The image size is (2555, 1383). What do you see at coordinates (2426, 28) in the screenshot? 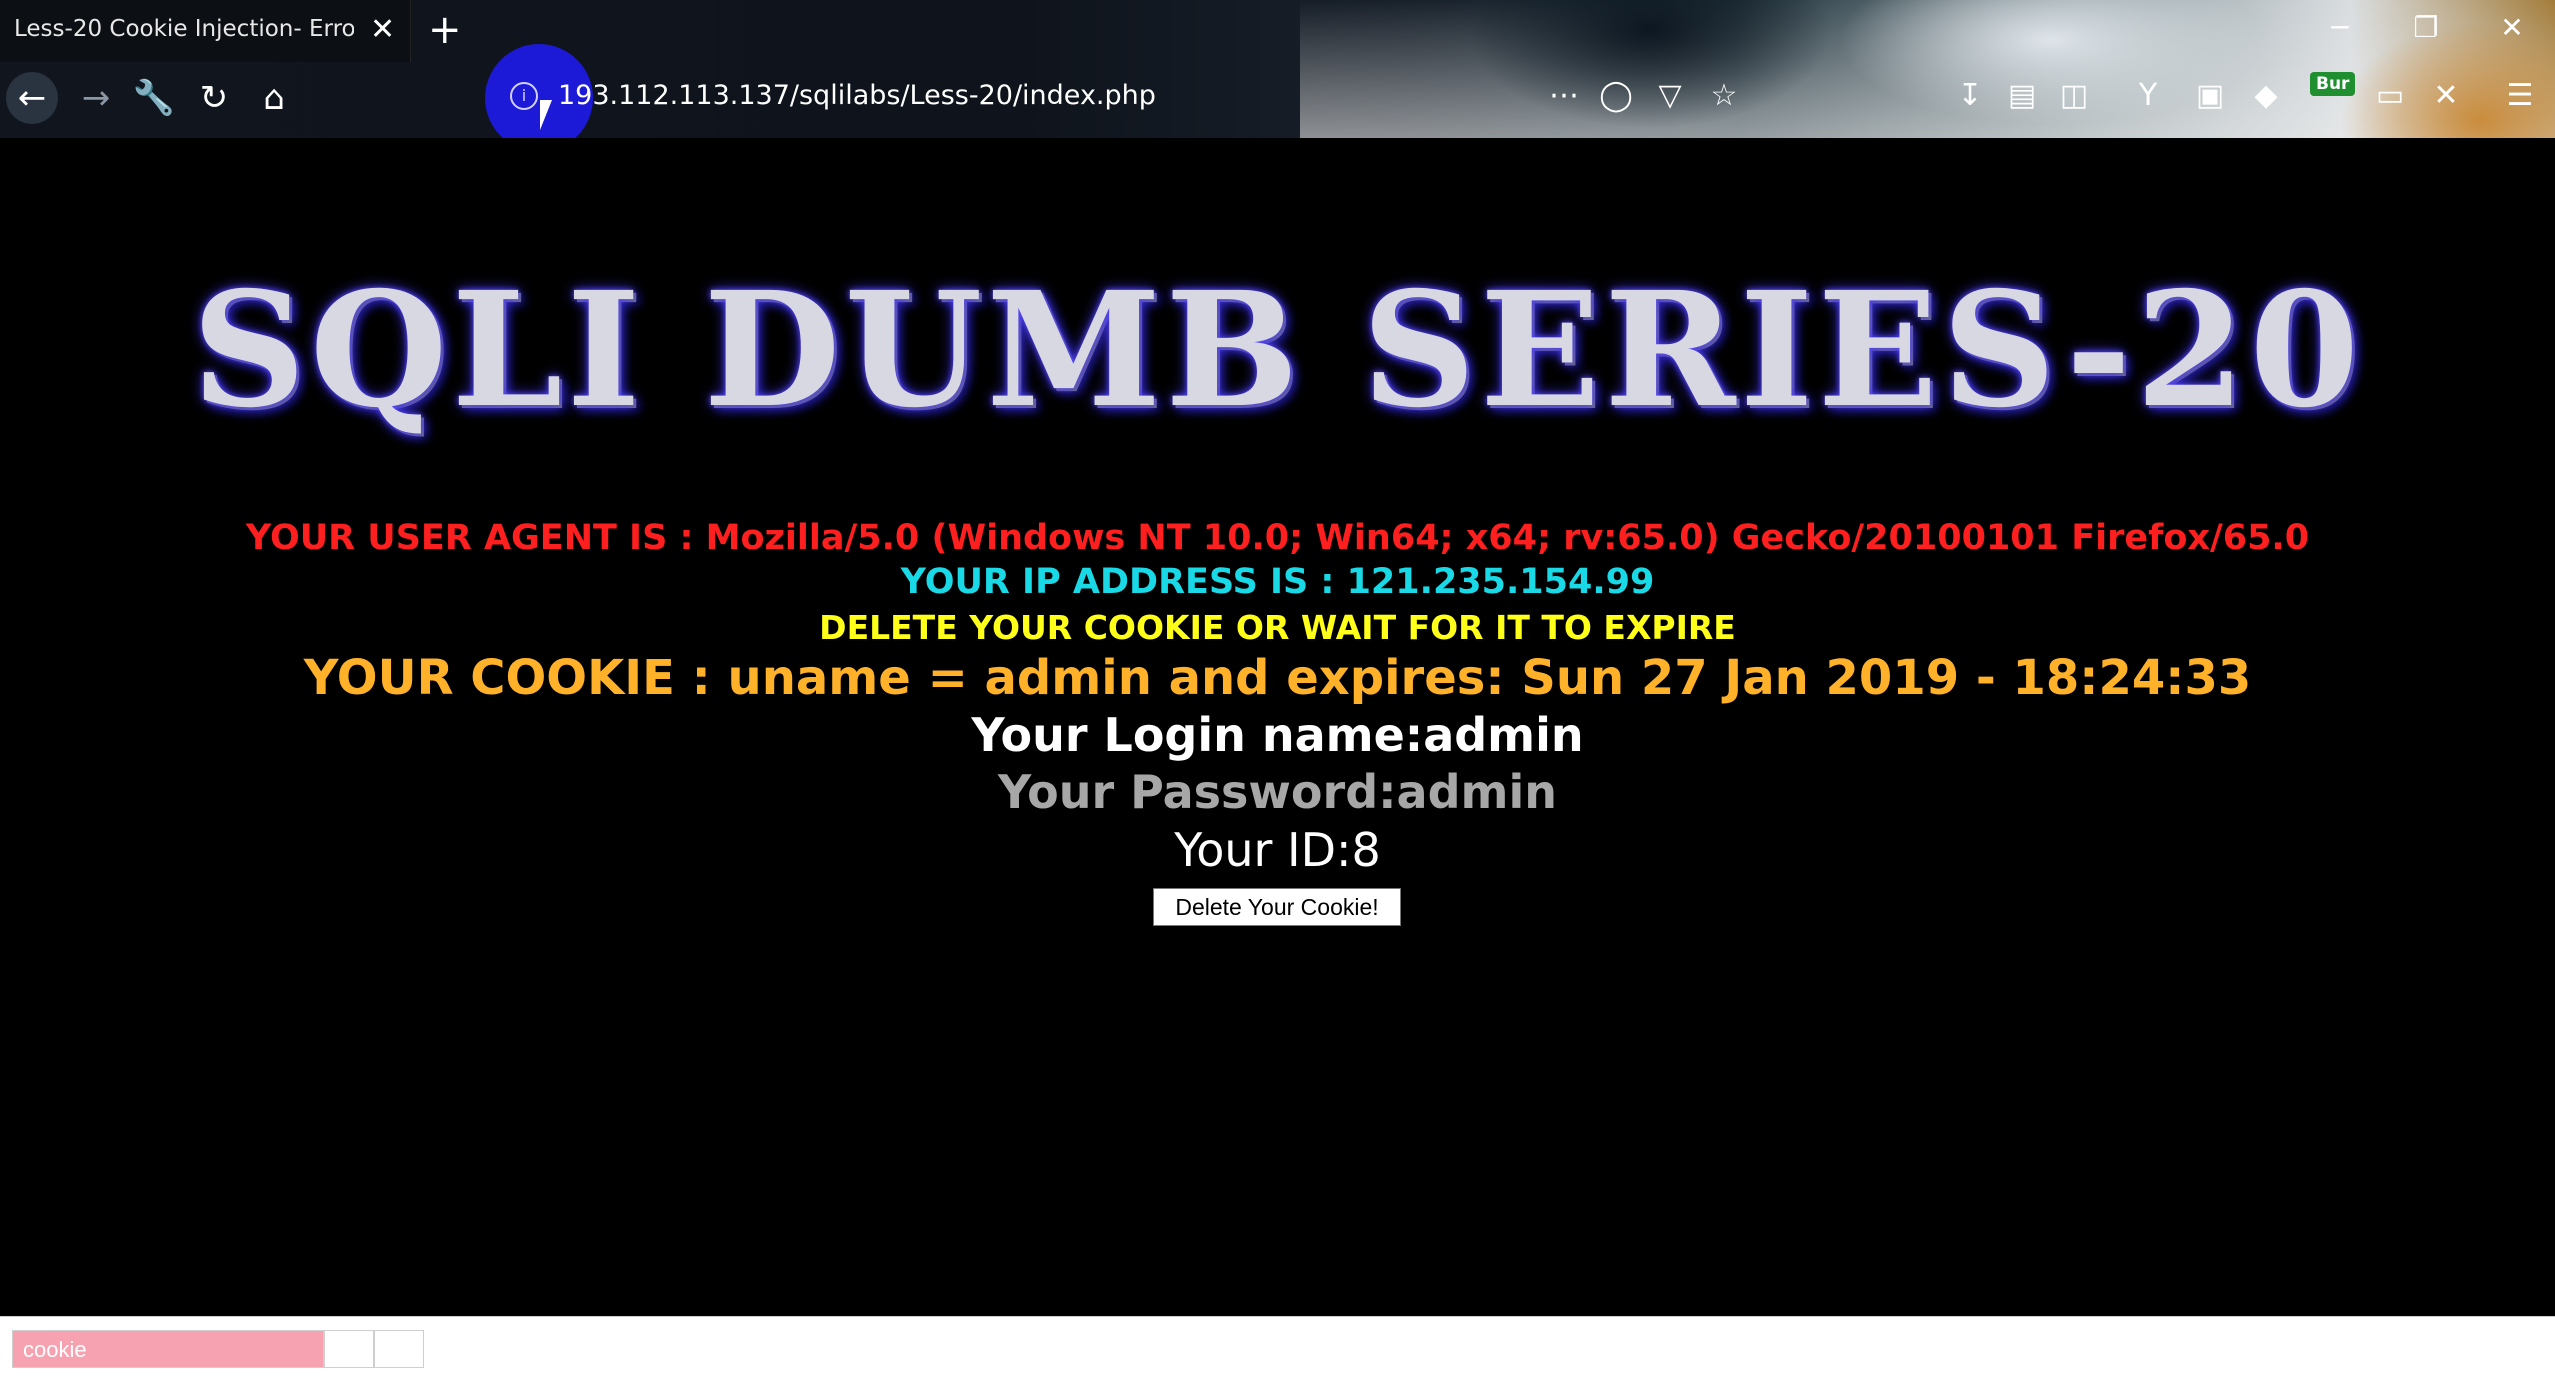
I see `restore-button: ❐` at bounding box center [2426, 28].